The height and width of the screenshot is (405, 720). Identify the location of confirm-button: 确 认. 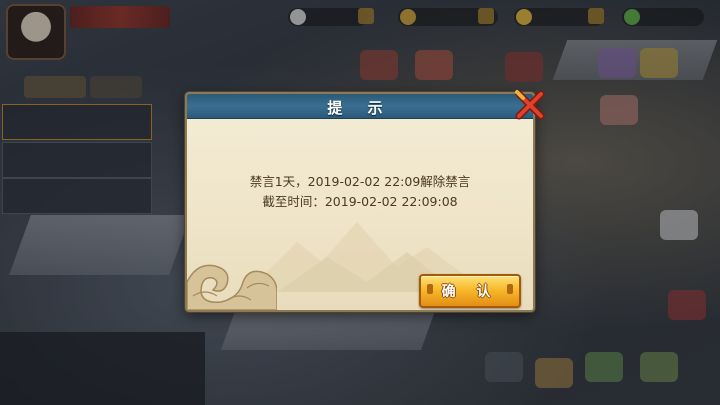
(470, 291).